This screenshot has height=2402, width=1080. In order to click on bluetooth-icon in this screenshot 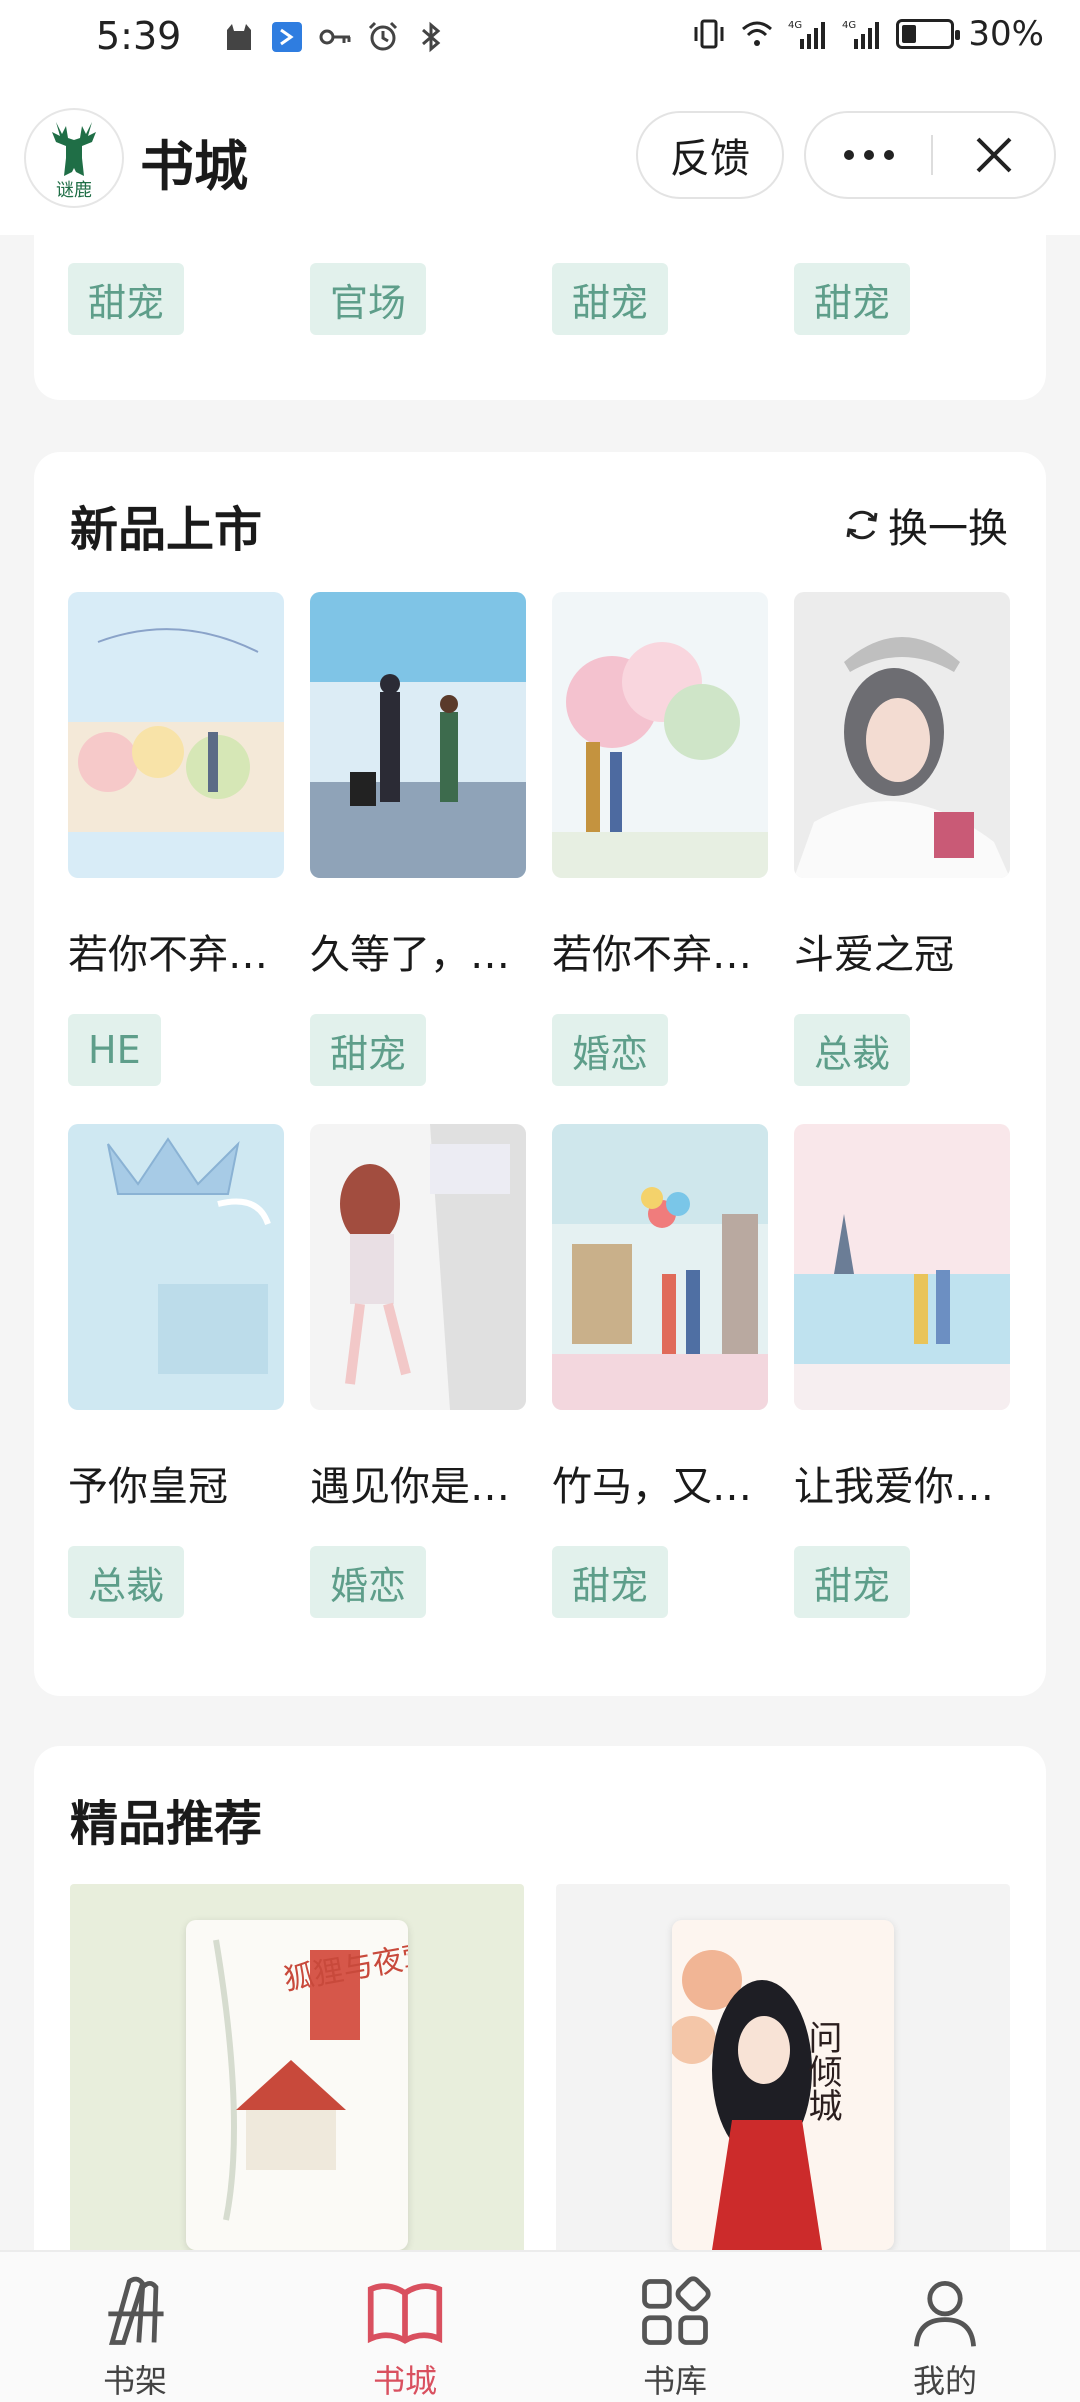, I will do `click(431, 37)`.